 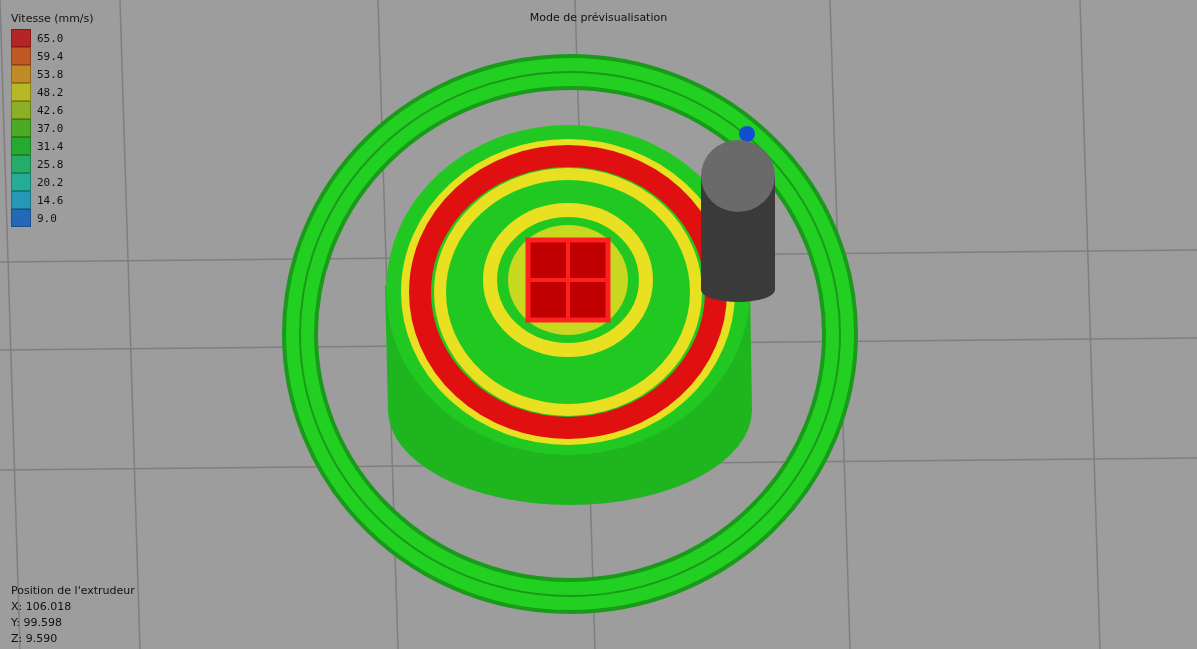 What do you see at coordinates (50, 38) in the screenshot?
I see `legend-label: 65.0` at bounding box center [50, 38].